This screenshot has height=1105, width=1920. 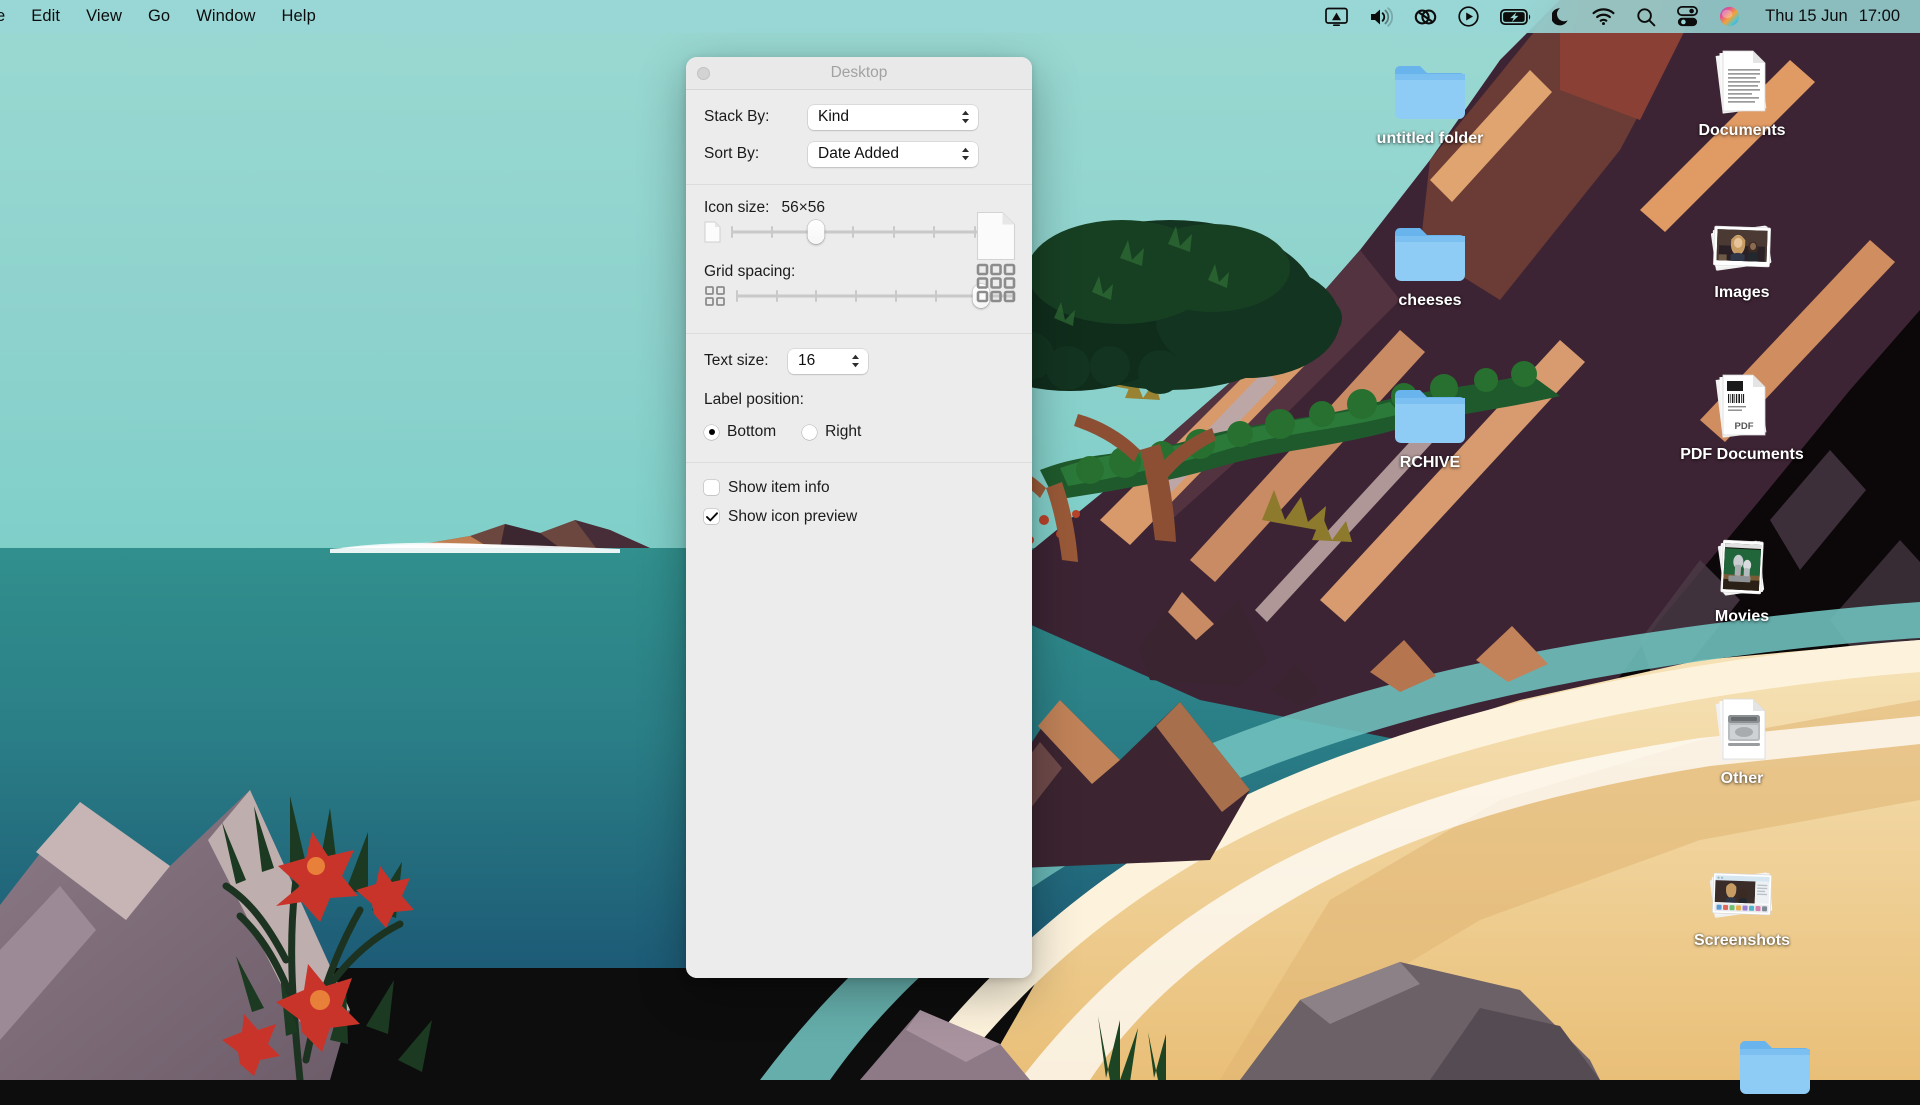 What do you see at coordinates (736, 360) in the screenshot?
I see `text-size-label: Text size:` at bounding box center [736, 360].